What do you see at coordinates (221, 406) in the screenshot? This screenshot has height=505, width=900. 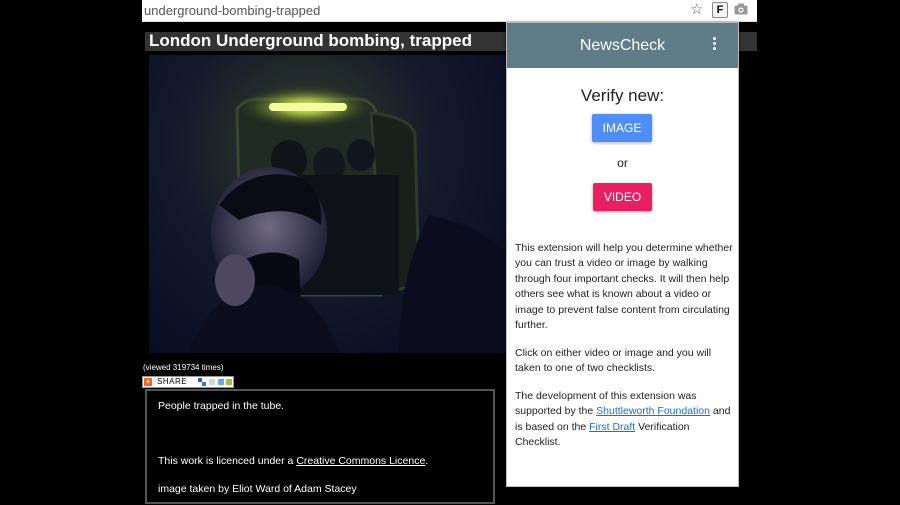 I see `description-caption: People trapped in the tube.` at bounding box center [221, 406].